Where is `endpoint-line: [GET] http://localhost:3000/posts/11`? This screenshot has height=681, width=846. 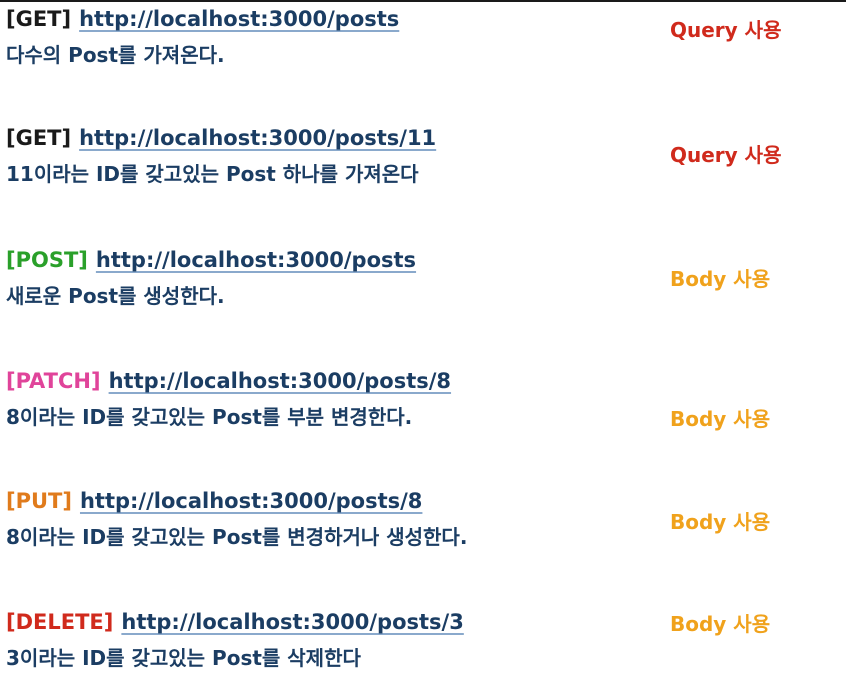 endpoint-line: [GET] http://localhost:3000/posts/11 is located at coordinates (326, 138).